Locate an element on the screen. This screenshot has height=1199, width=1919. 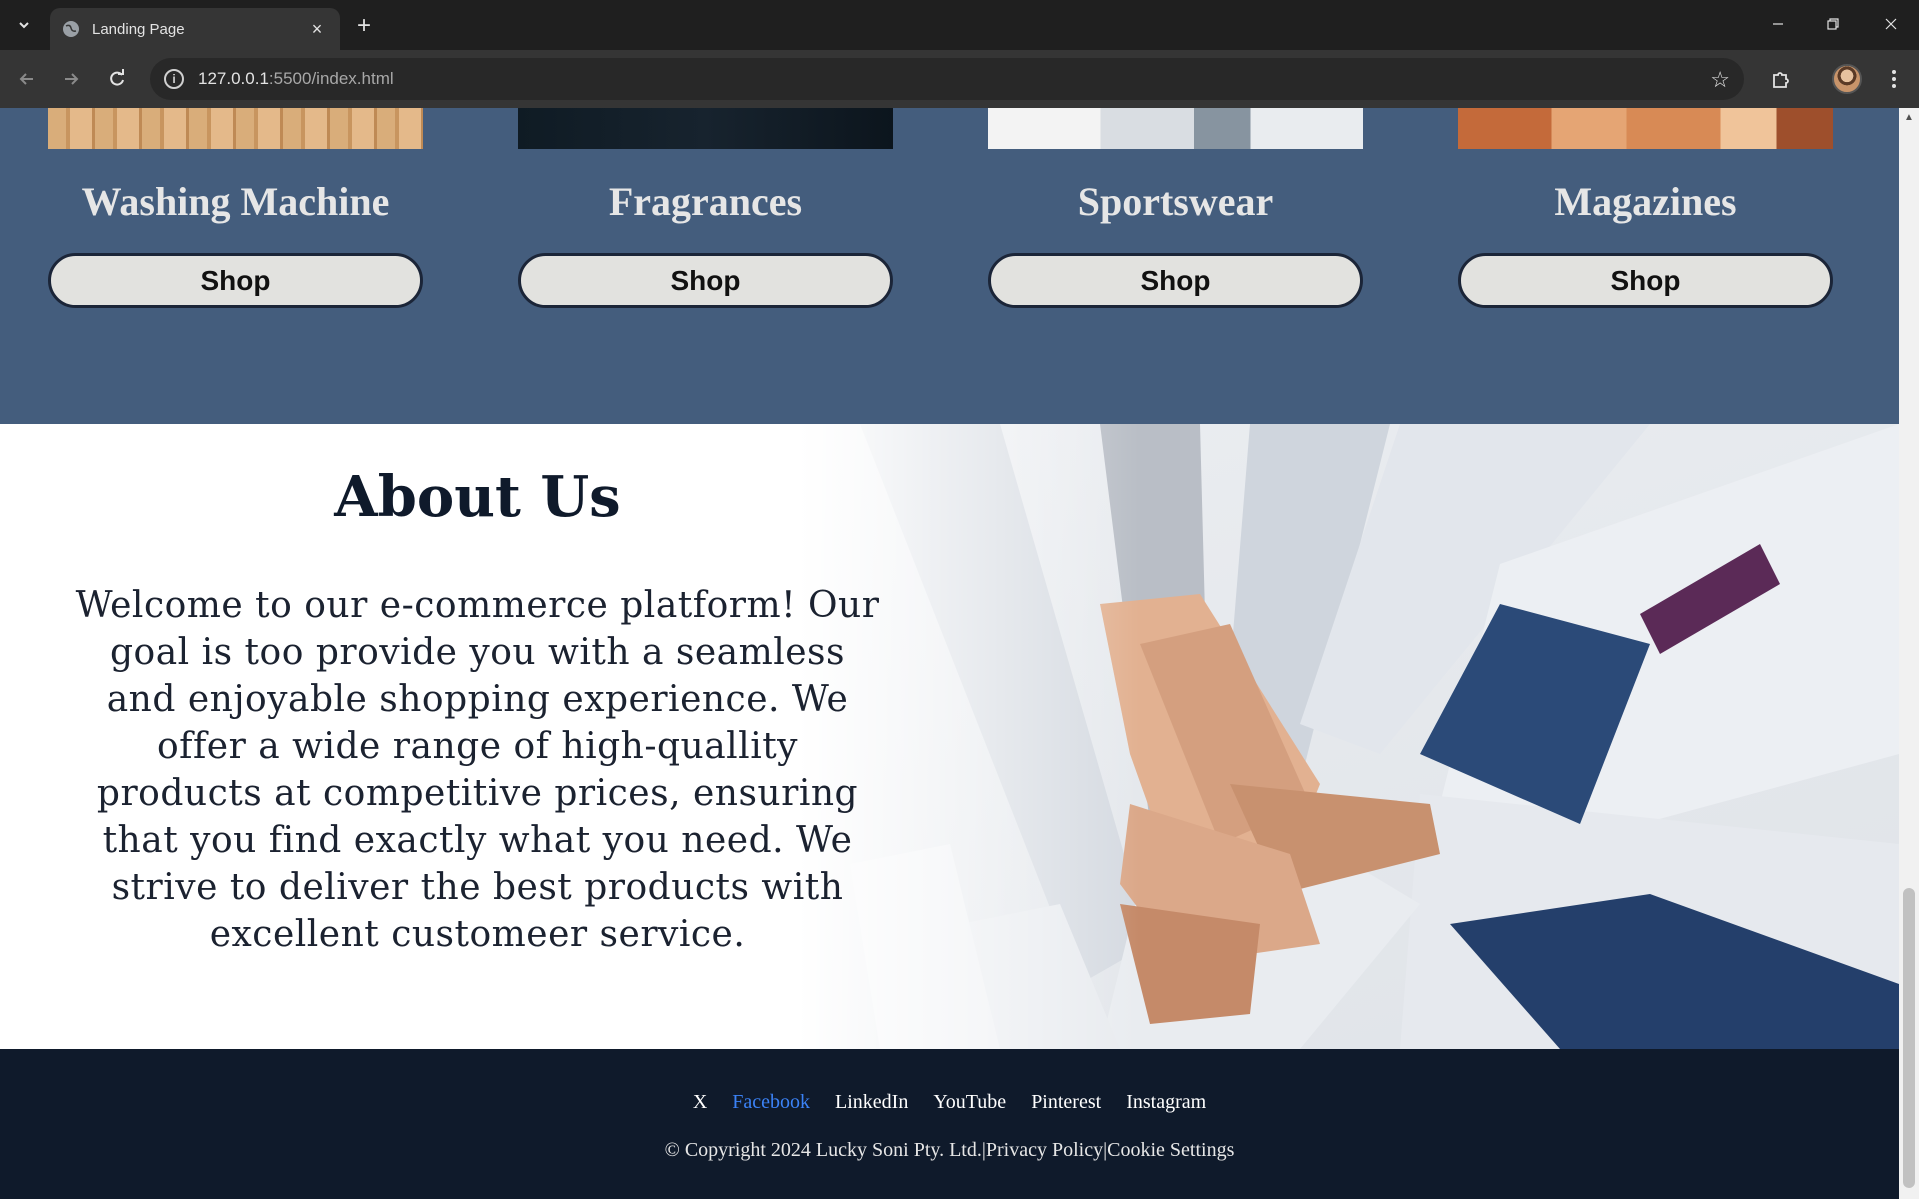
tab-title: Landing Page is located at coordinates (138, 29).